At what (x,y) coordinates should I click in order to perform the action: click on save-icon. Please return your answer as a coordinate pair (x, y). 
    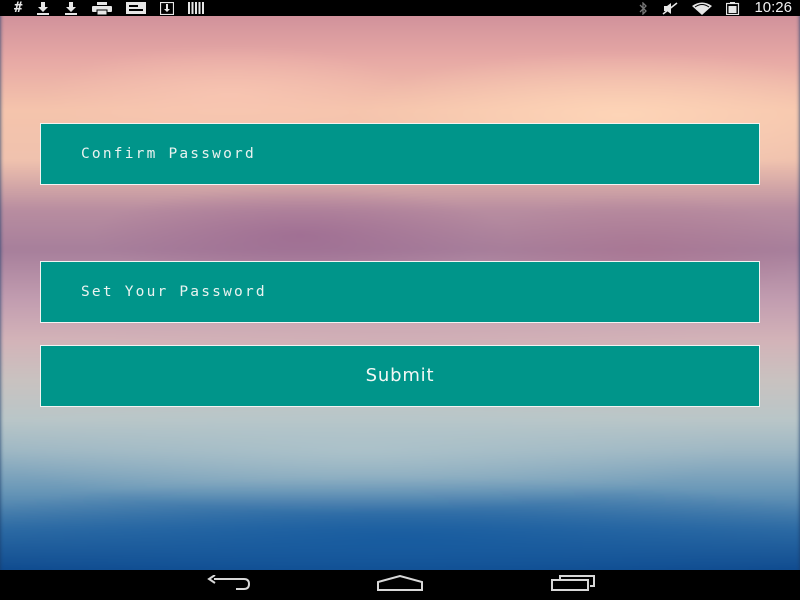
    Looking at the image, I should click on (167, 8).